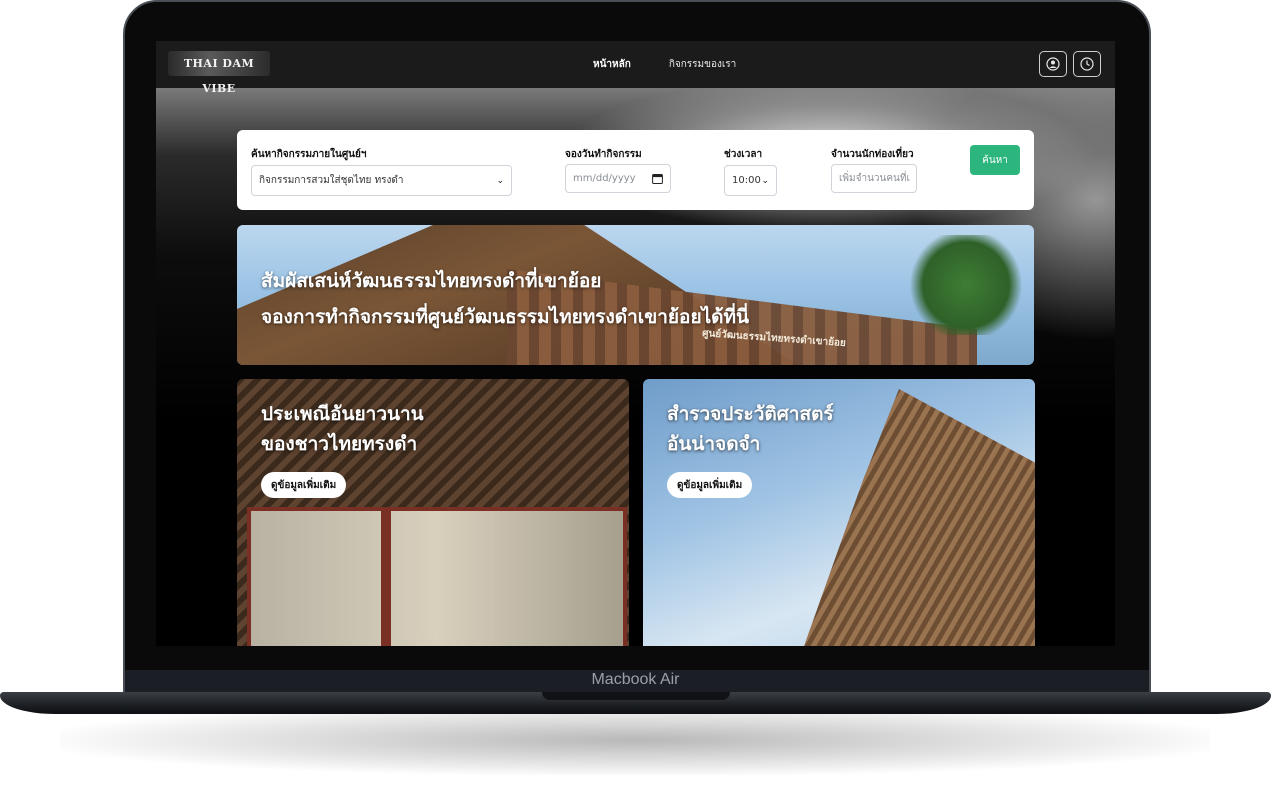 This screenshot has width=1271, height=785. Describe the element at coordinates (342, 414) in the screenshot. I see `card-title-line1: ประเพณีอันยาวนาน` at that location.